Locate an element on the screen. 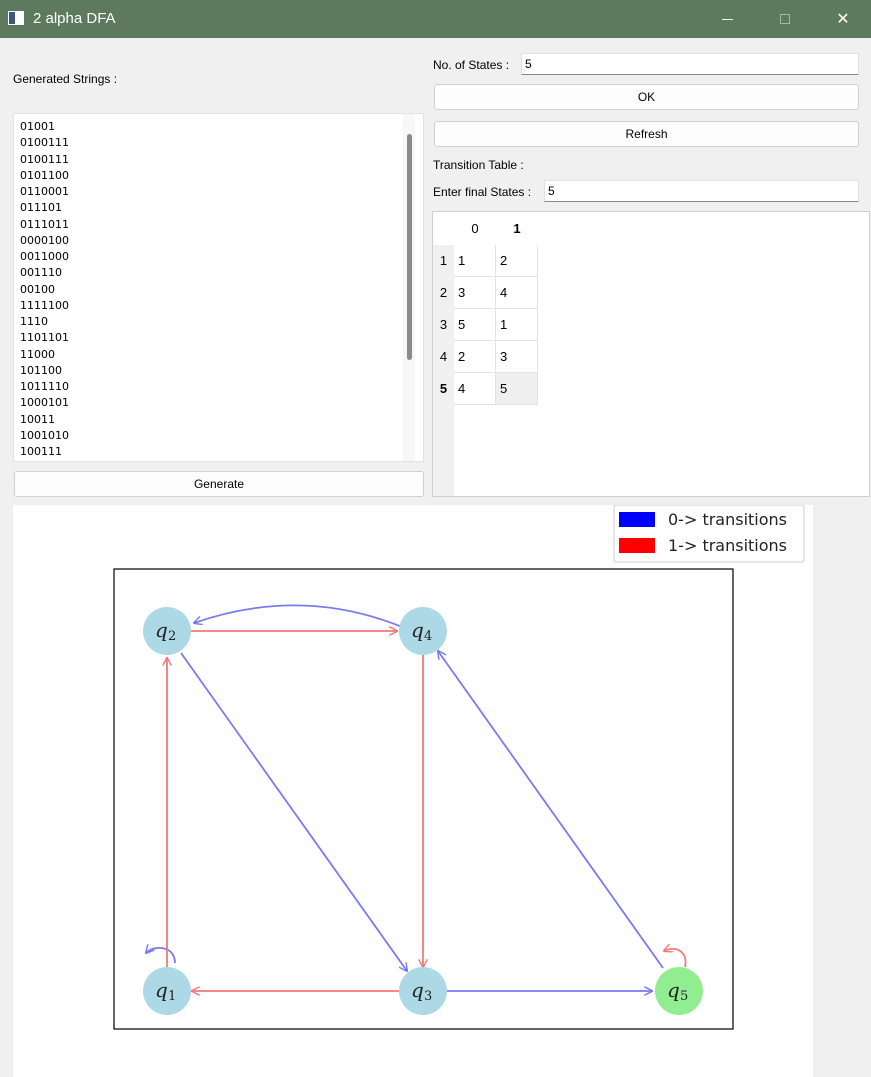  legend-zero-label: 0-> transitions is located at coordinates (727, 519).